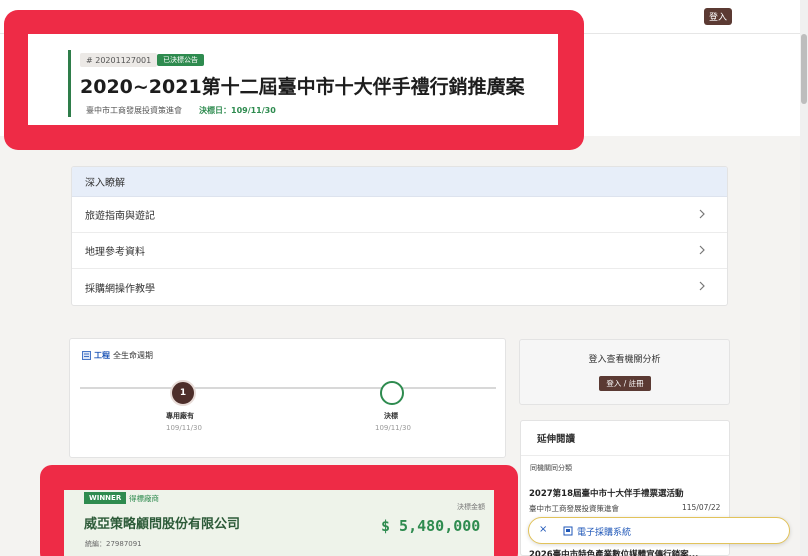 This screenshot has height=556, width=808. Describe the element at coordinates (180, 416) in the screenshot. I see `timeline-step-label: 專用廠有` at that location.